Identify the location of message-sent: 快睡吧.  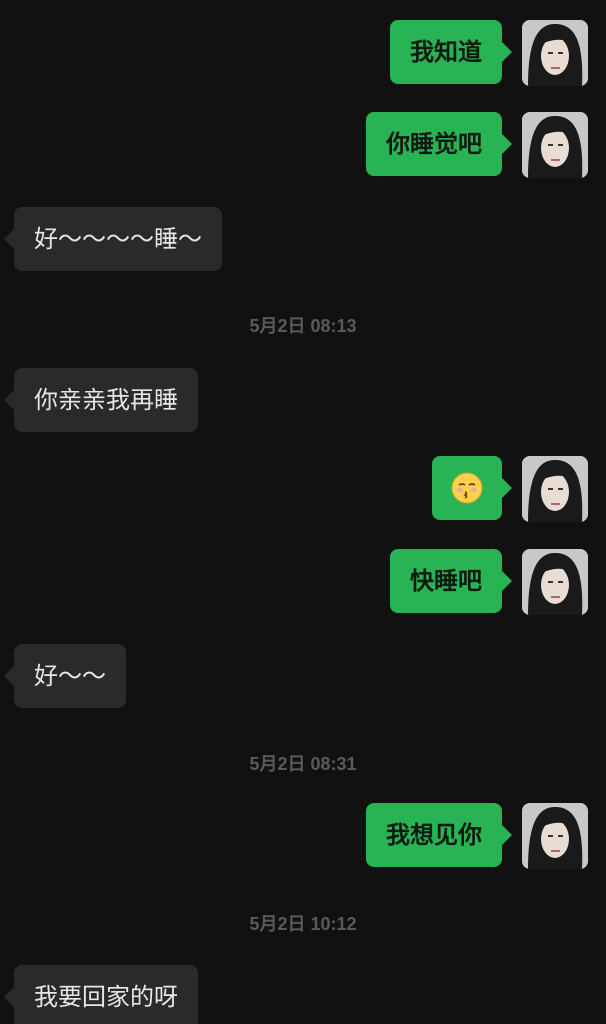
(489, 582).